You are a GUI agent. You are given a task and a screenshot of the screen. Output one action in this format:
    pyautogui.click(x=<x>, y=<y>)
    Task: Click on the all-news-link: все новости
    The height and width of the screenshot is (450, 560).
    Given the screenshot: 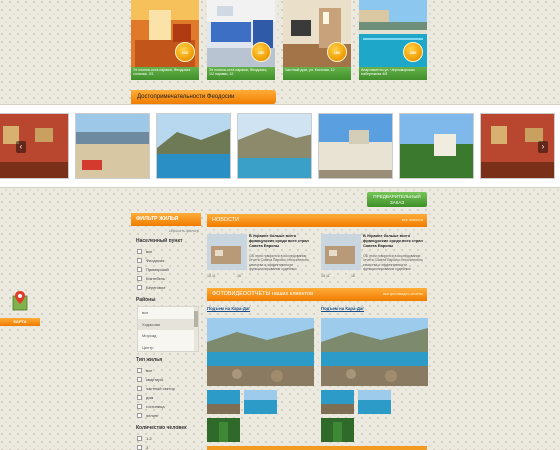 What is the action you would take?
    pyautogui.click(x=412, y=220)
    